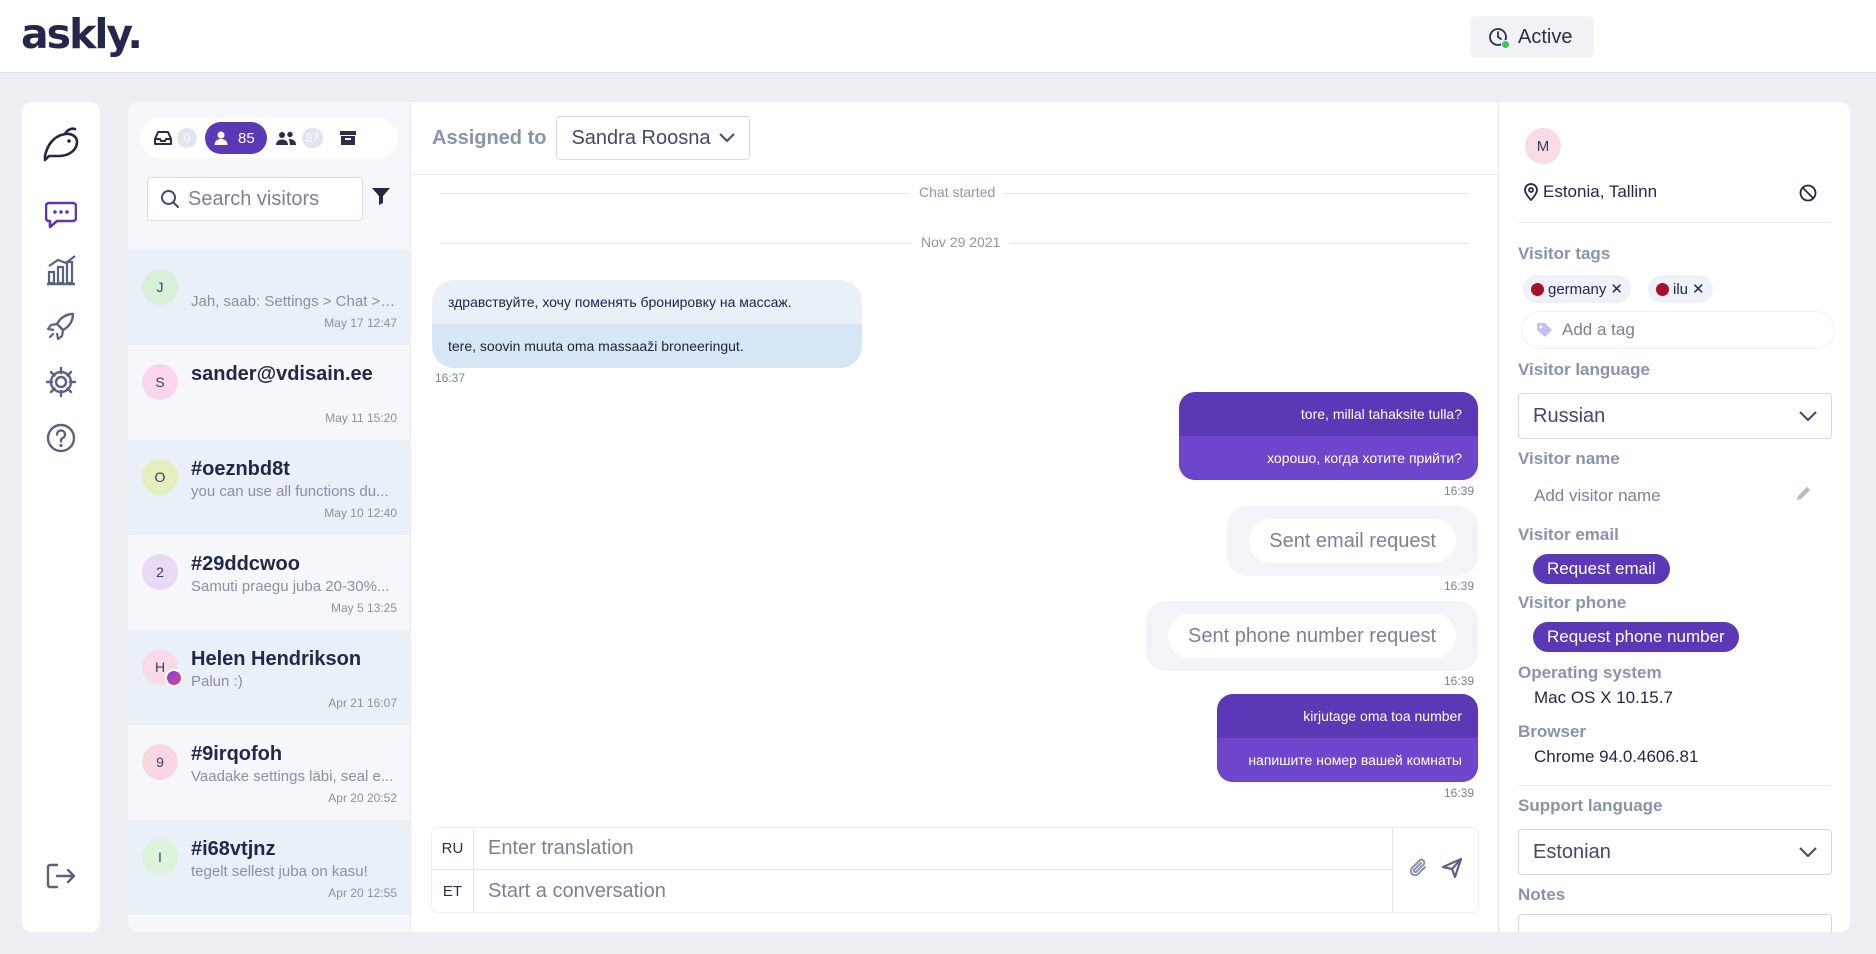  What do you see at coordinates (61, 326) in the screenshot?
I see `rocket-icon` at bounding box center [61, 326].